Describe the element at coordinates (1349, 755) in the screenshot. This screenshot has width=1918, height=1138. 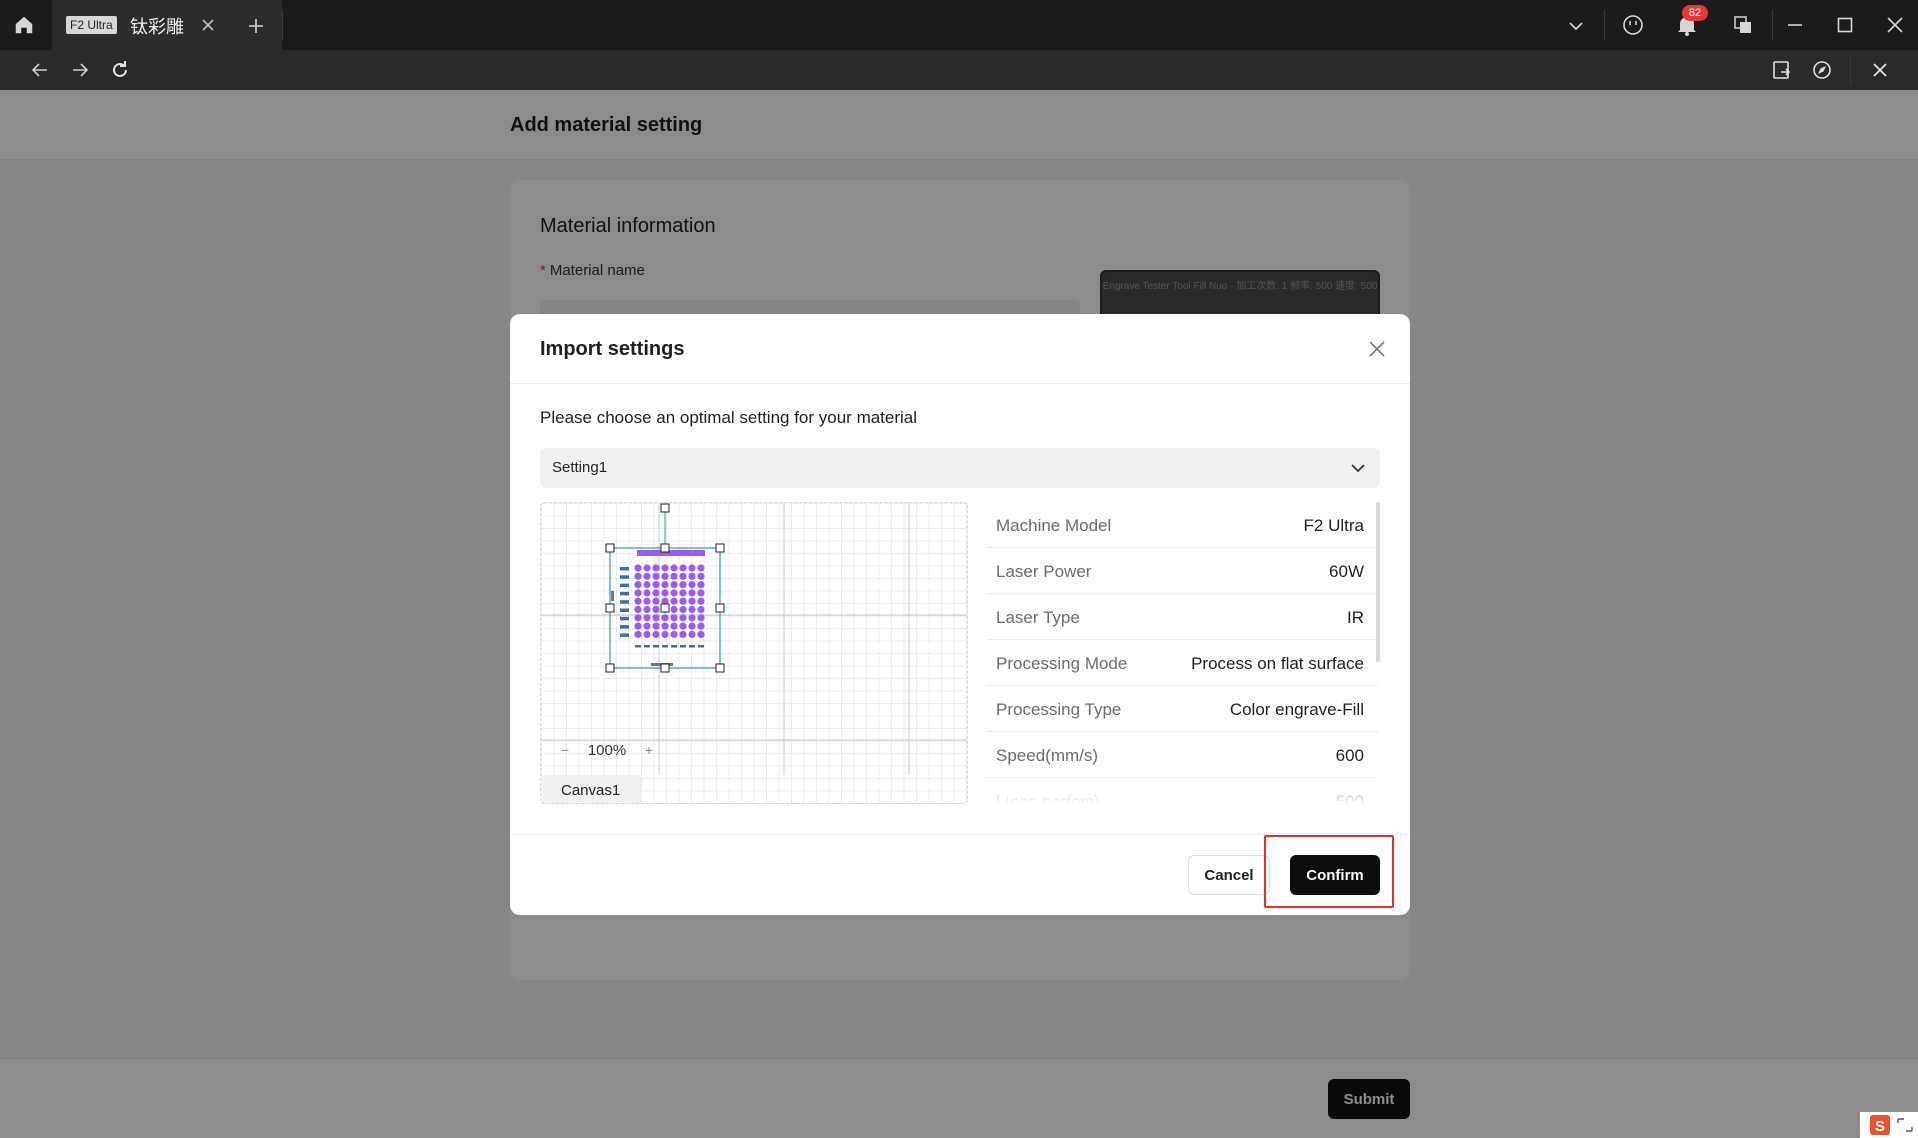
I see `property-value: 600` at that location.